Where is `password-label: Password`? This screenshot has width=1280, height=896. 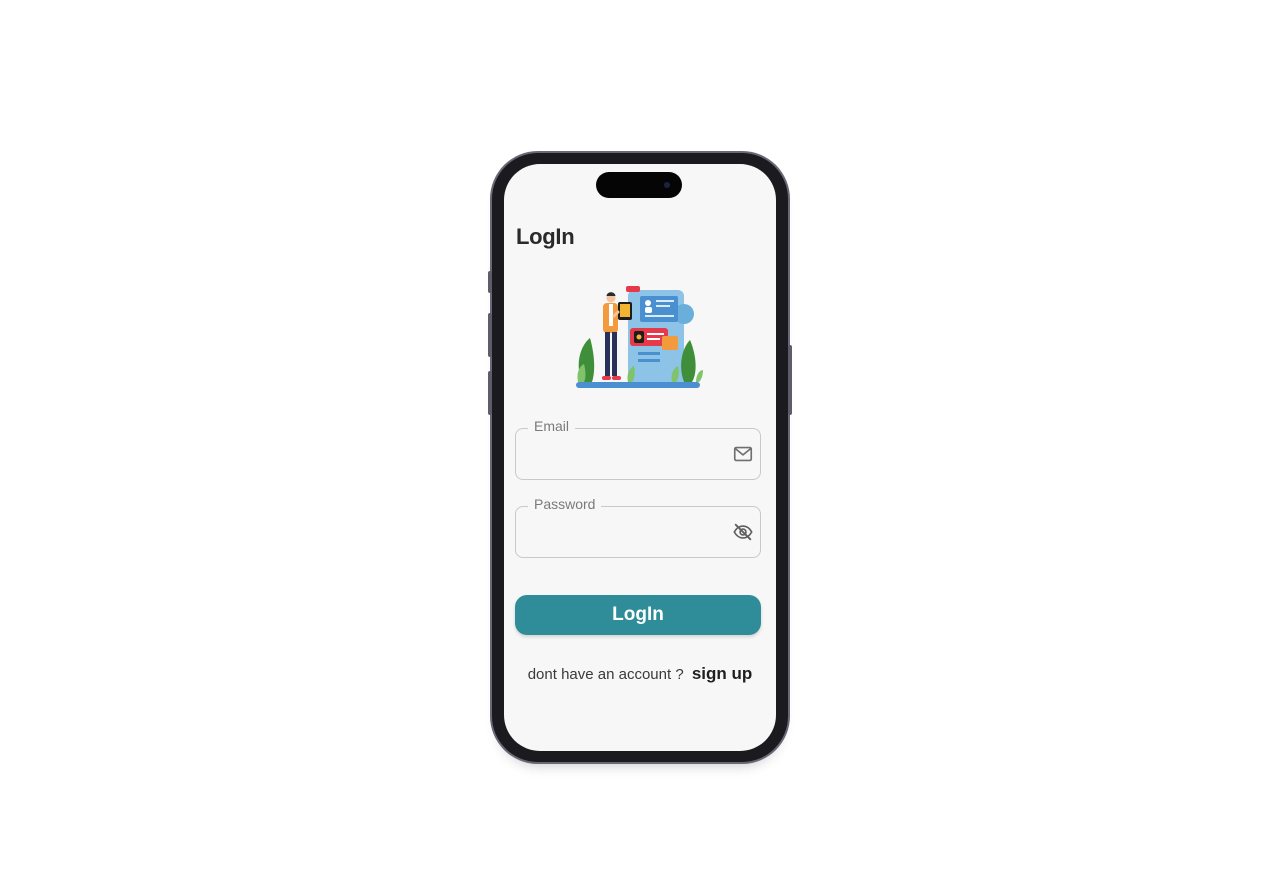
password-label: Password is located at coordinates (565, 504).